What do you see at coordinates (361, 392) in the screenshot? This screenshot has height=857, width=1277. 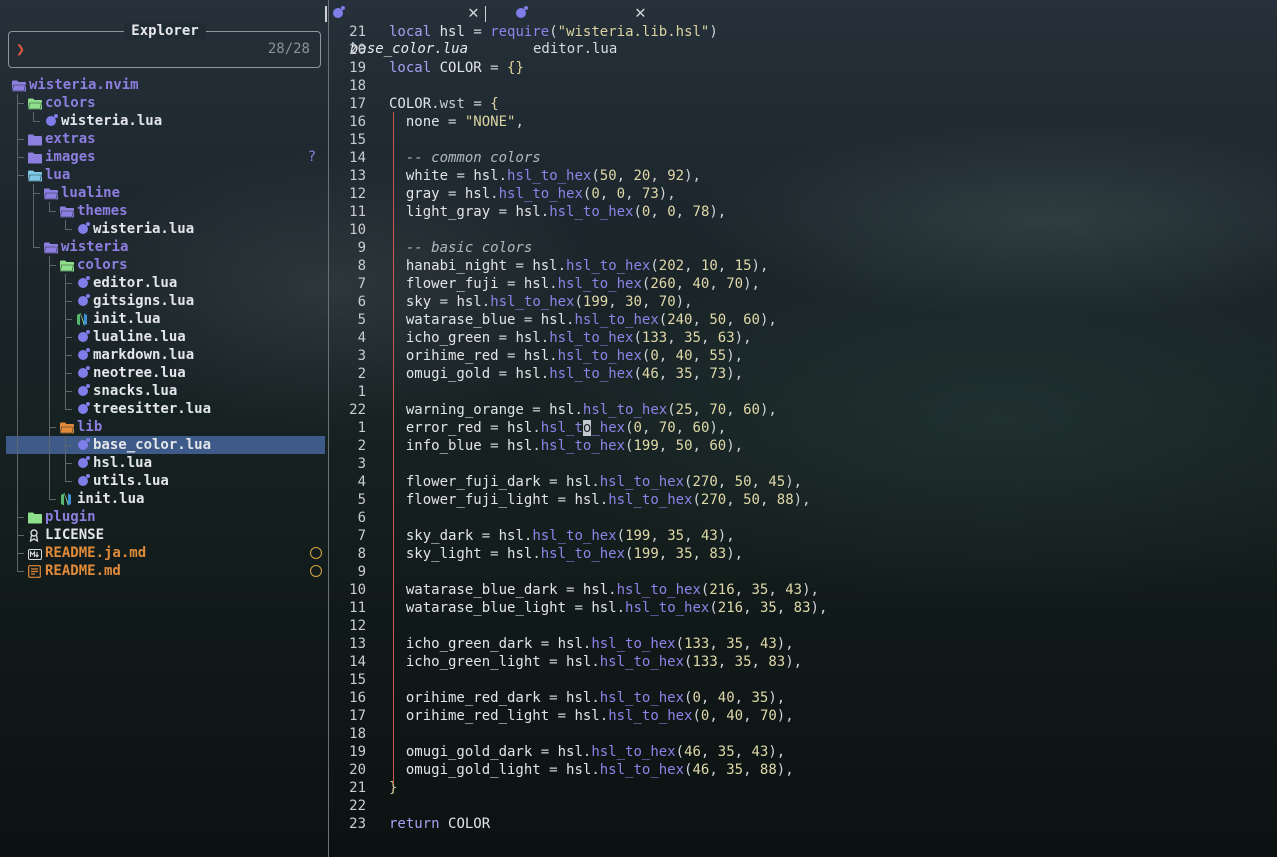 I see `line-number: 1` at bounding box center [361, 392].